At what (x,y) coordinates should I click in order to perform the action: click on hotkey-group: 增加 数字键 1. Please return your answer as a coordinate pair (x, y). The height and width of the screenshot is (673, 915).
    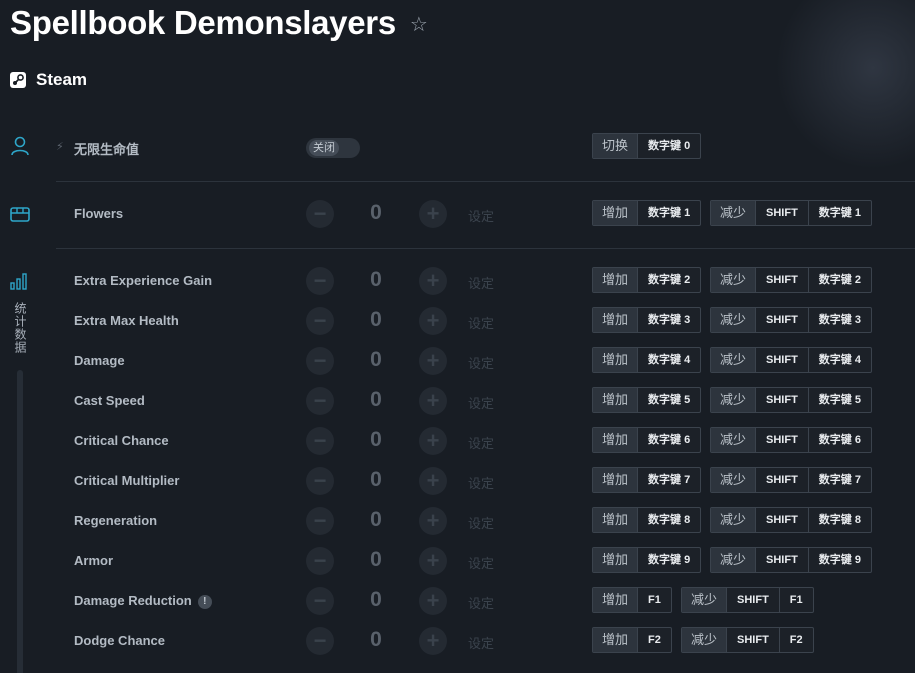
    Looking at the image, I should click on (647, 213).